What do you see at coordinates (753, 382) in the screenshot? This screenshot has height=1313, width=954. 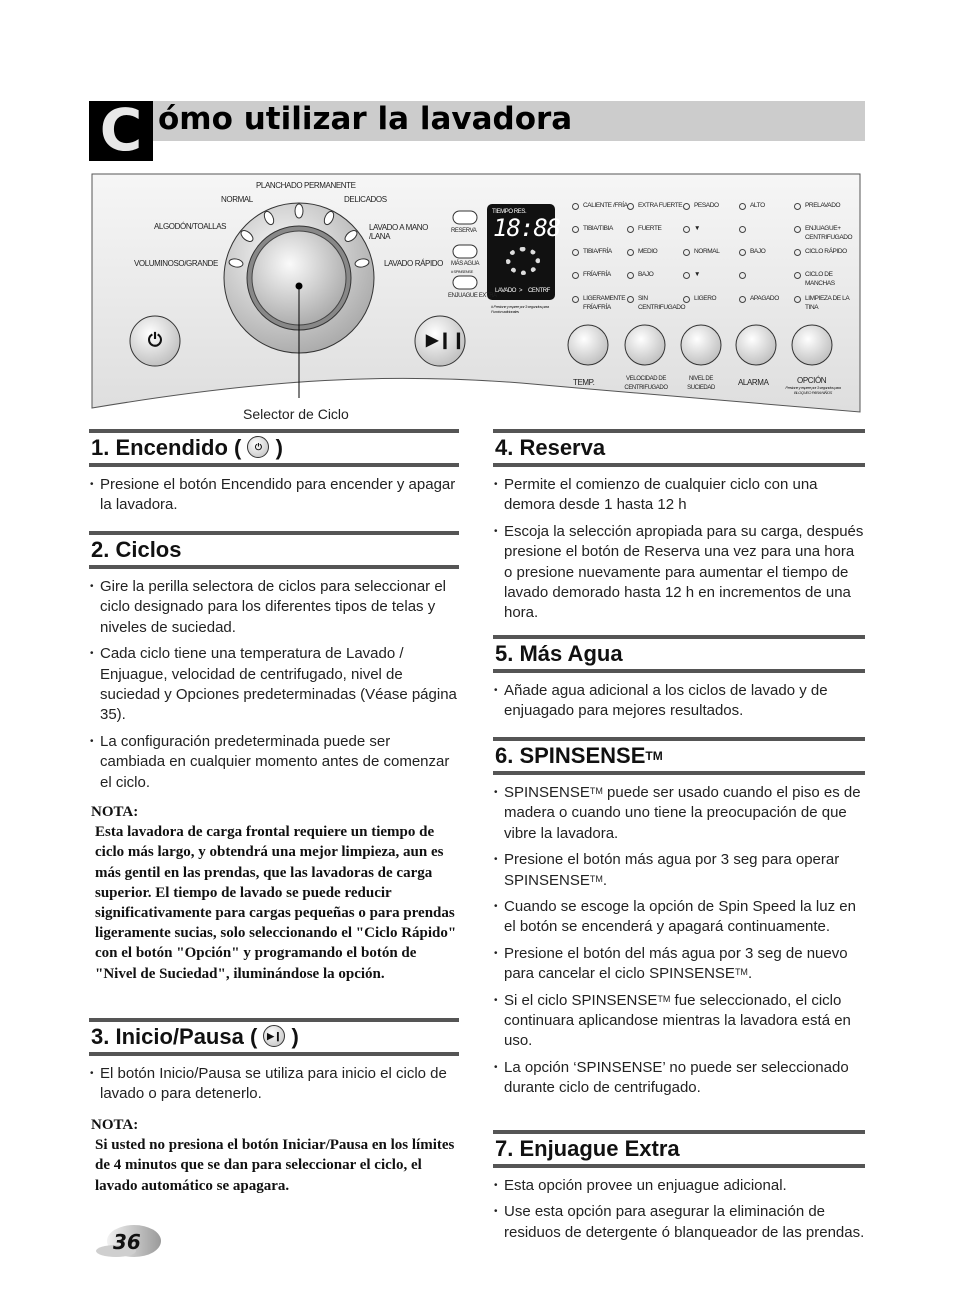 I see `alarma-button-label: ALARMA` at bounding box center [753, 382].